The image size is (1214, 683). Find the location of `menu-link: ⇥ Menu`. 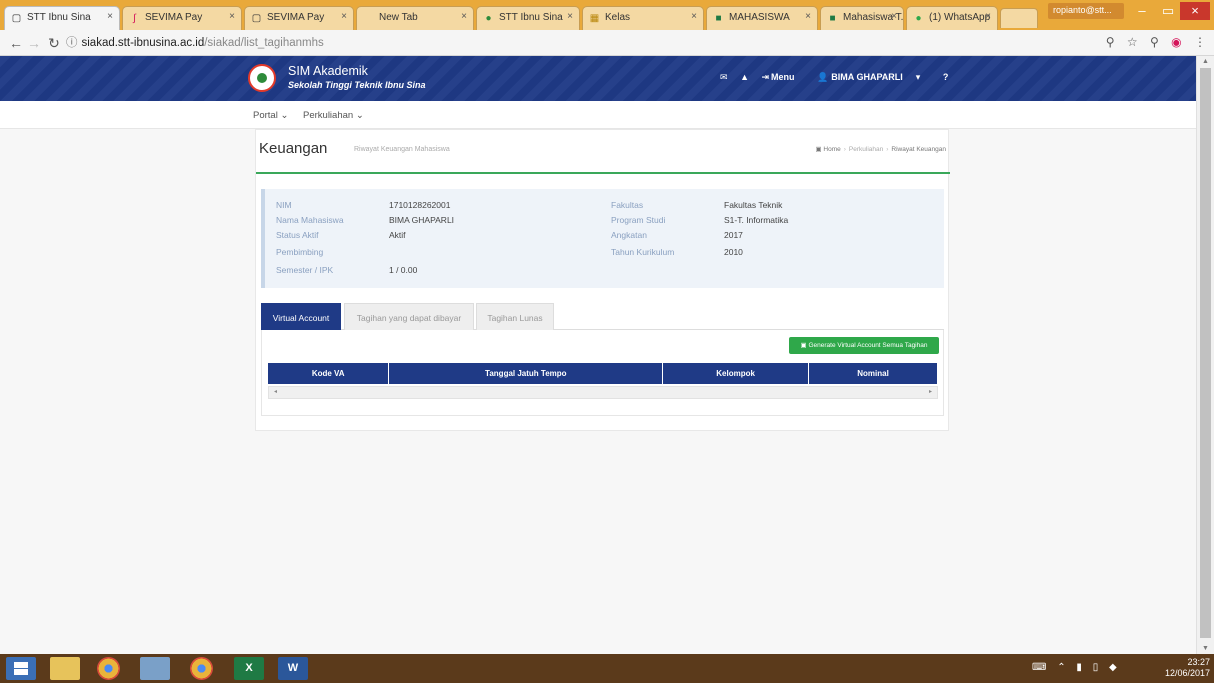

menu-link: ⇥ Menu is located at coordinates (783, 77).